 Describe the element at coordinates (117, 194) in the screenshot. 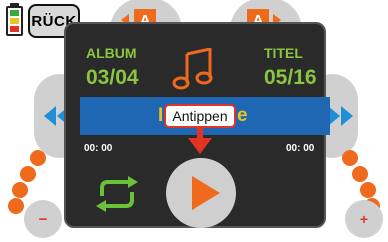

I see `repeat-icon` at that location.